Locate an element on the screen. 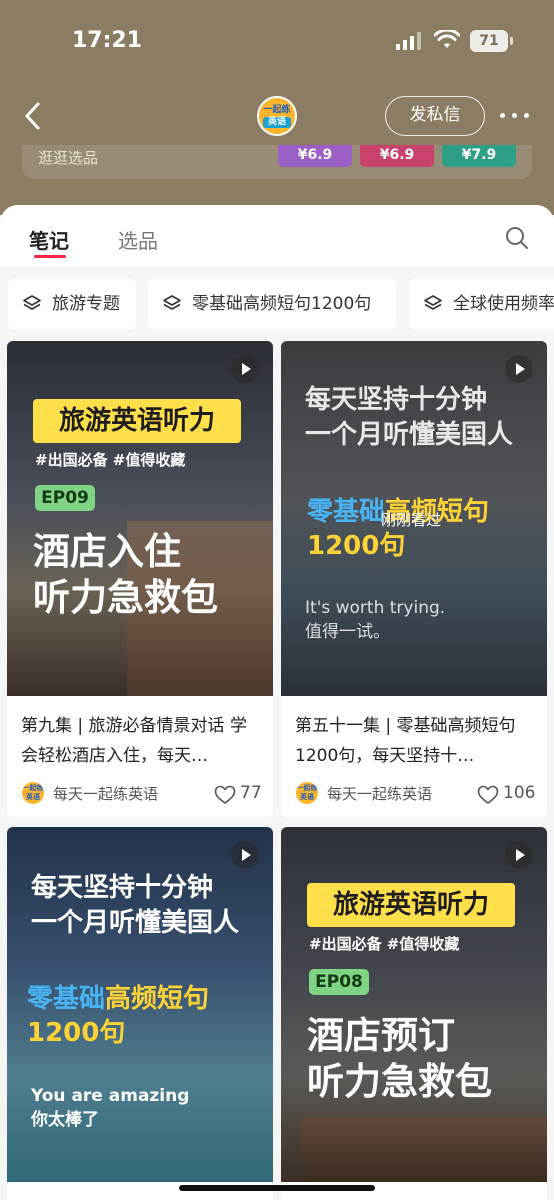 The width and height of the screenshot is (554, 1200). back-arrow-icon is located at coordinates (34, 116).